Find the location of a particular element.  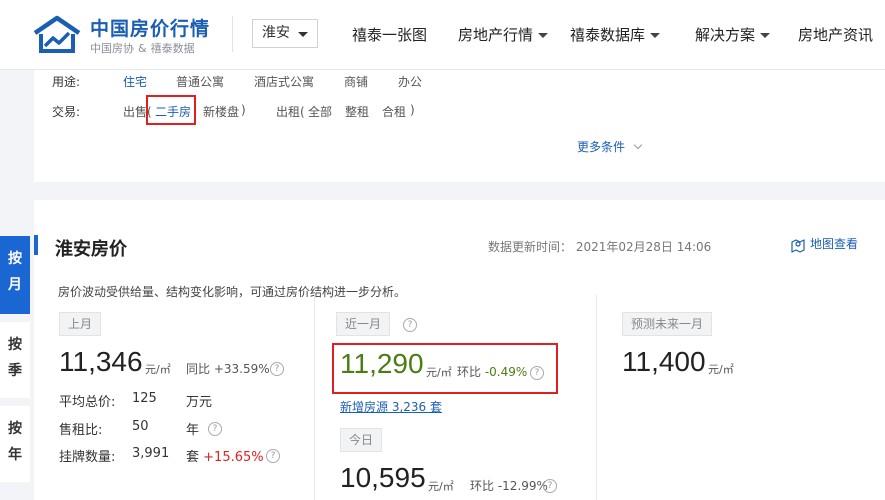

usage-option-hotel-apartment: 酒店式公寓 is located at coordinates (284, 81).